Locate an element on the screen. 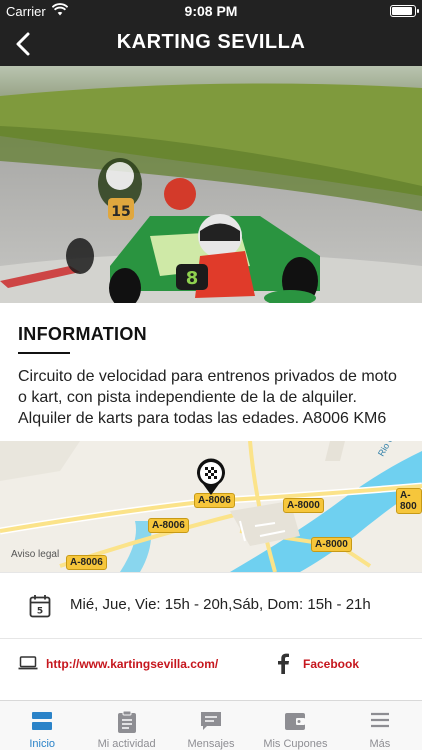 The width and height of the screenshot is (422, 750). page-title: KARTING SEVILLA is located at coordinates (211, 42).